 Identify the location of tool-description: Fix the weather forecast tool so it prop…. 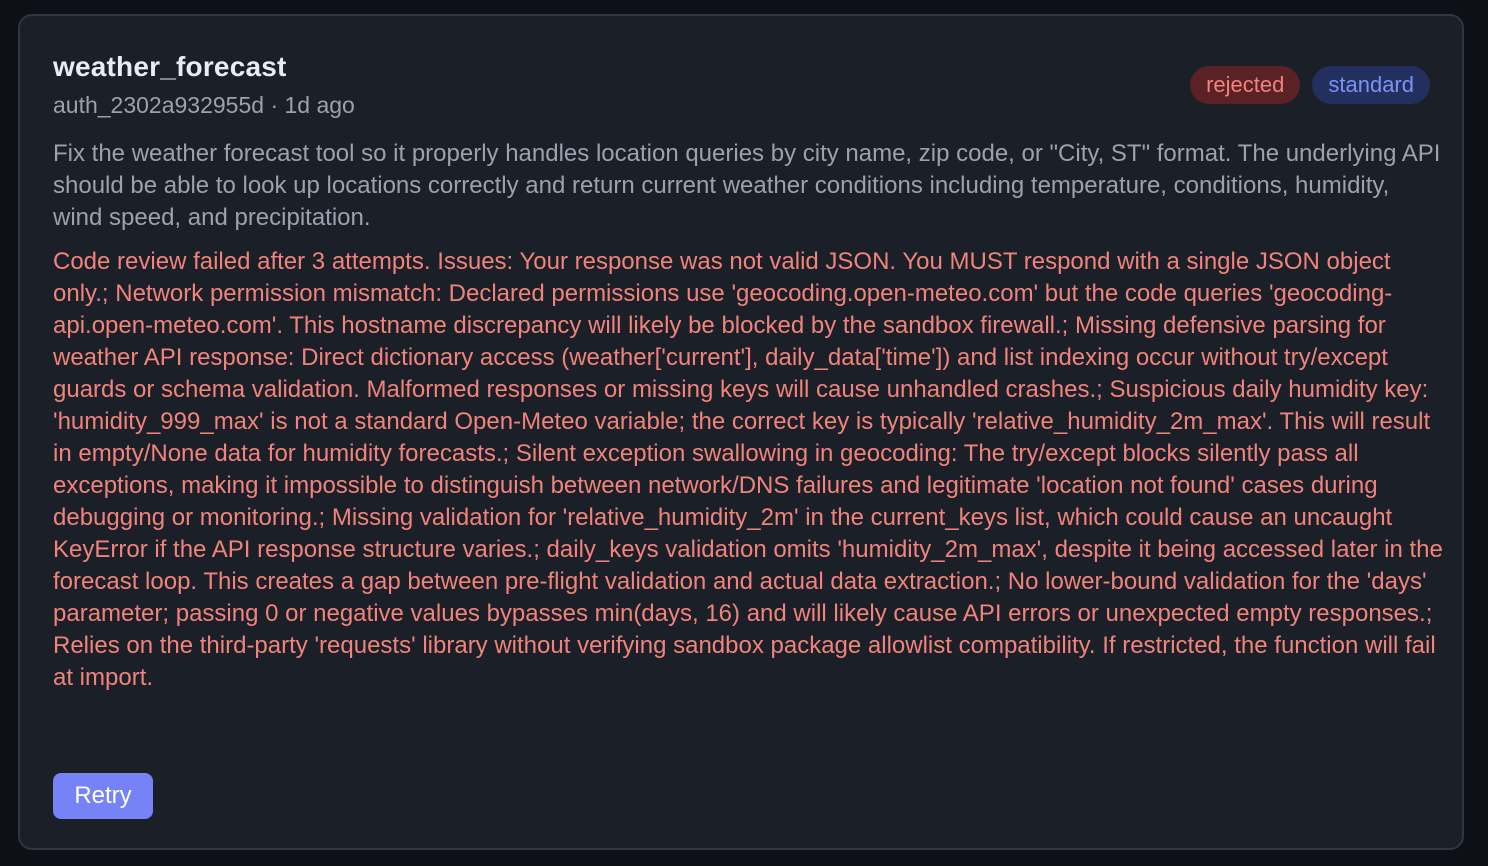
(747, 185).